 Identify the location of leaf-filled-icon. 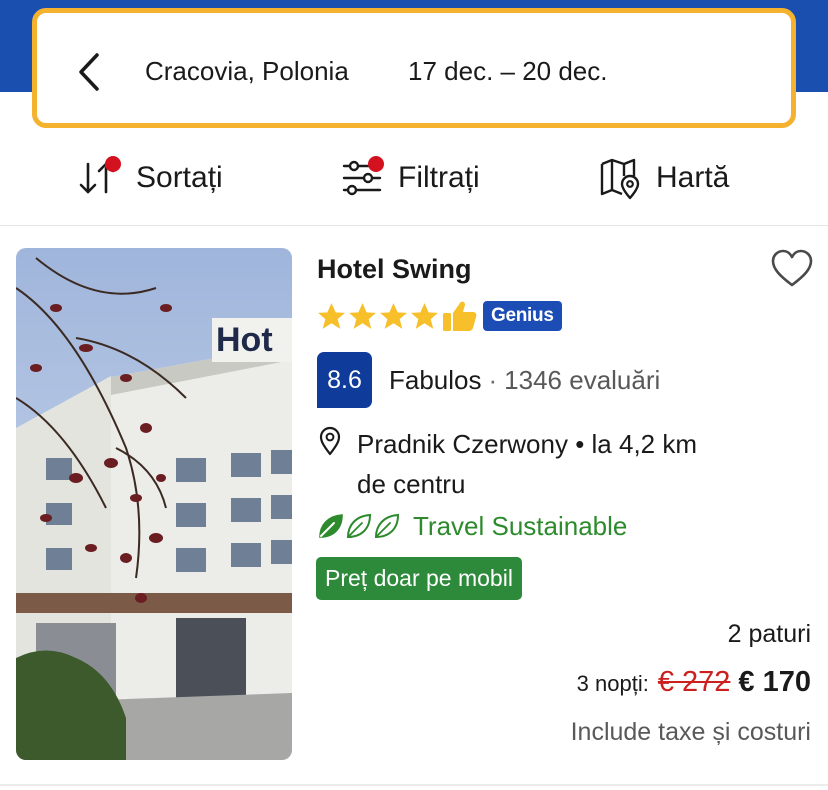
(331, 526).